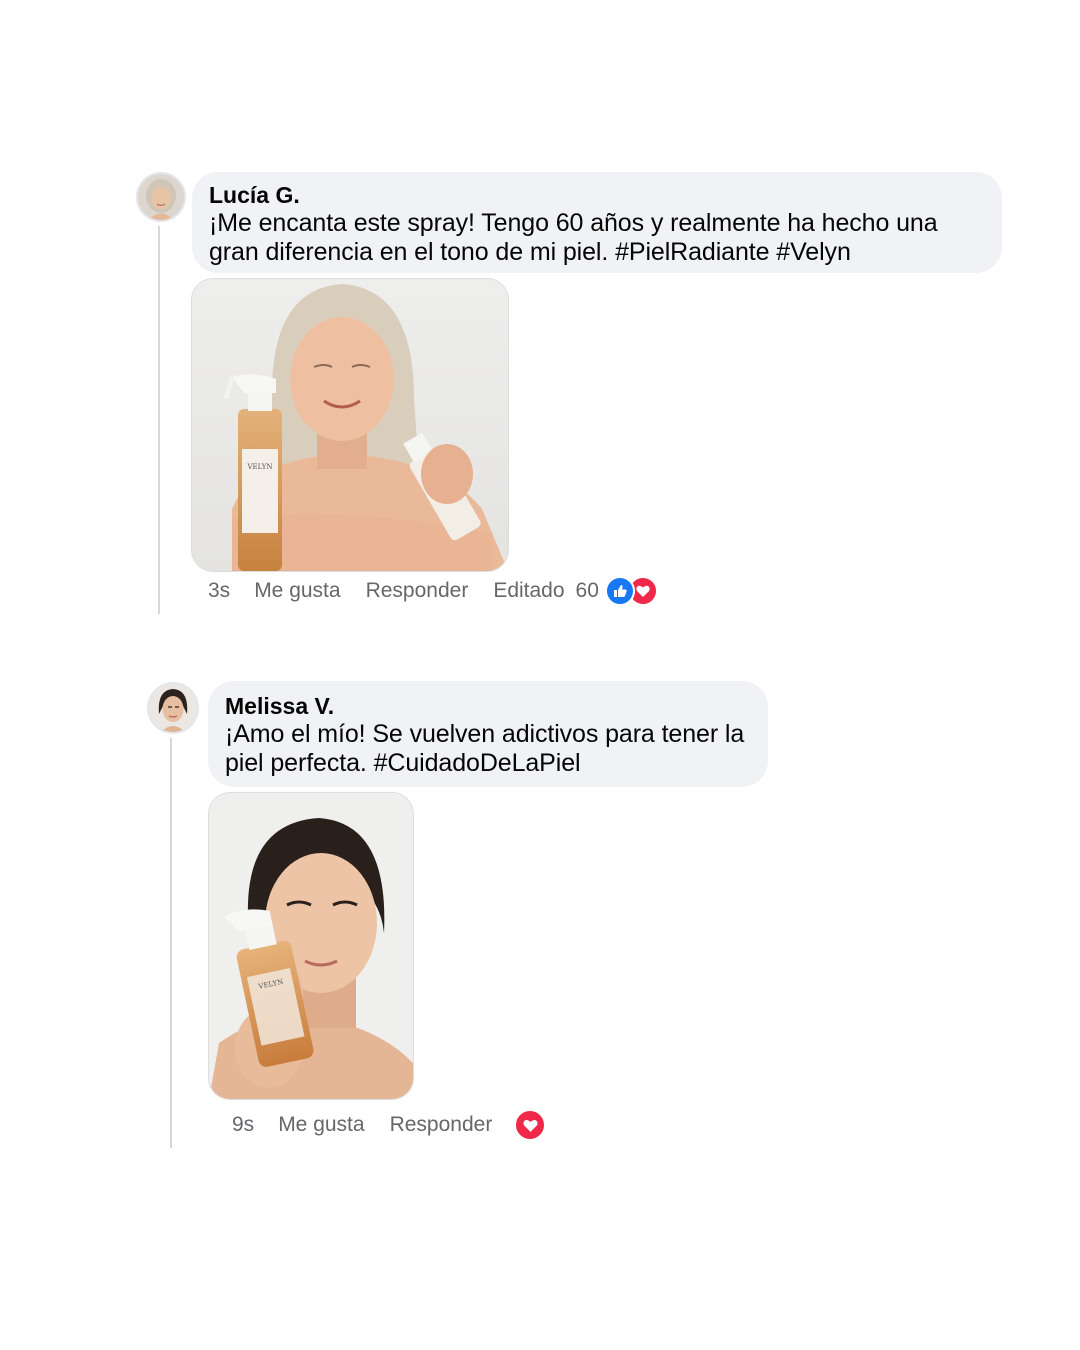  Describe the element at coordinates (403, 763) in the screenshot. I see `comment-text: piel perfecta. #CuidadoDeLaPiel` at that location.